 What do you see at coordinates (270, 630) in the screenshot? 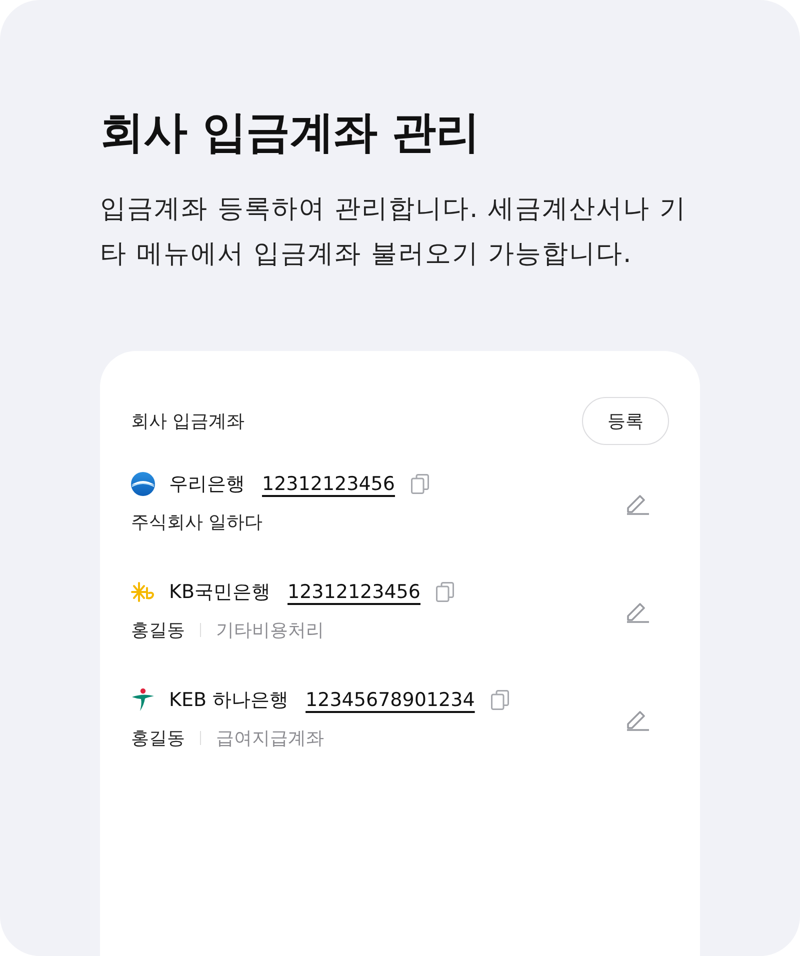
I see `account-memo: 기타비용처리` at bounding box center [270, 630].